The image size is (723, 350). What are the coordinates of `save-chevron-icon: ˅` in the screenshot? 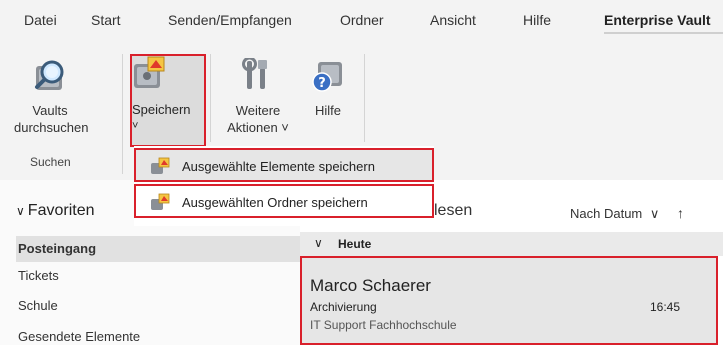 It's located at (135, 126).